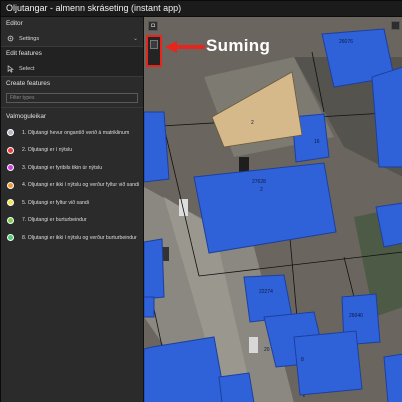 The height and width of the screenshot is (402, 402). Describe the element at coordinates (28, 83) in the screenshot. I see `create-features-heading: Create features` at that location.